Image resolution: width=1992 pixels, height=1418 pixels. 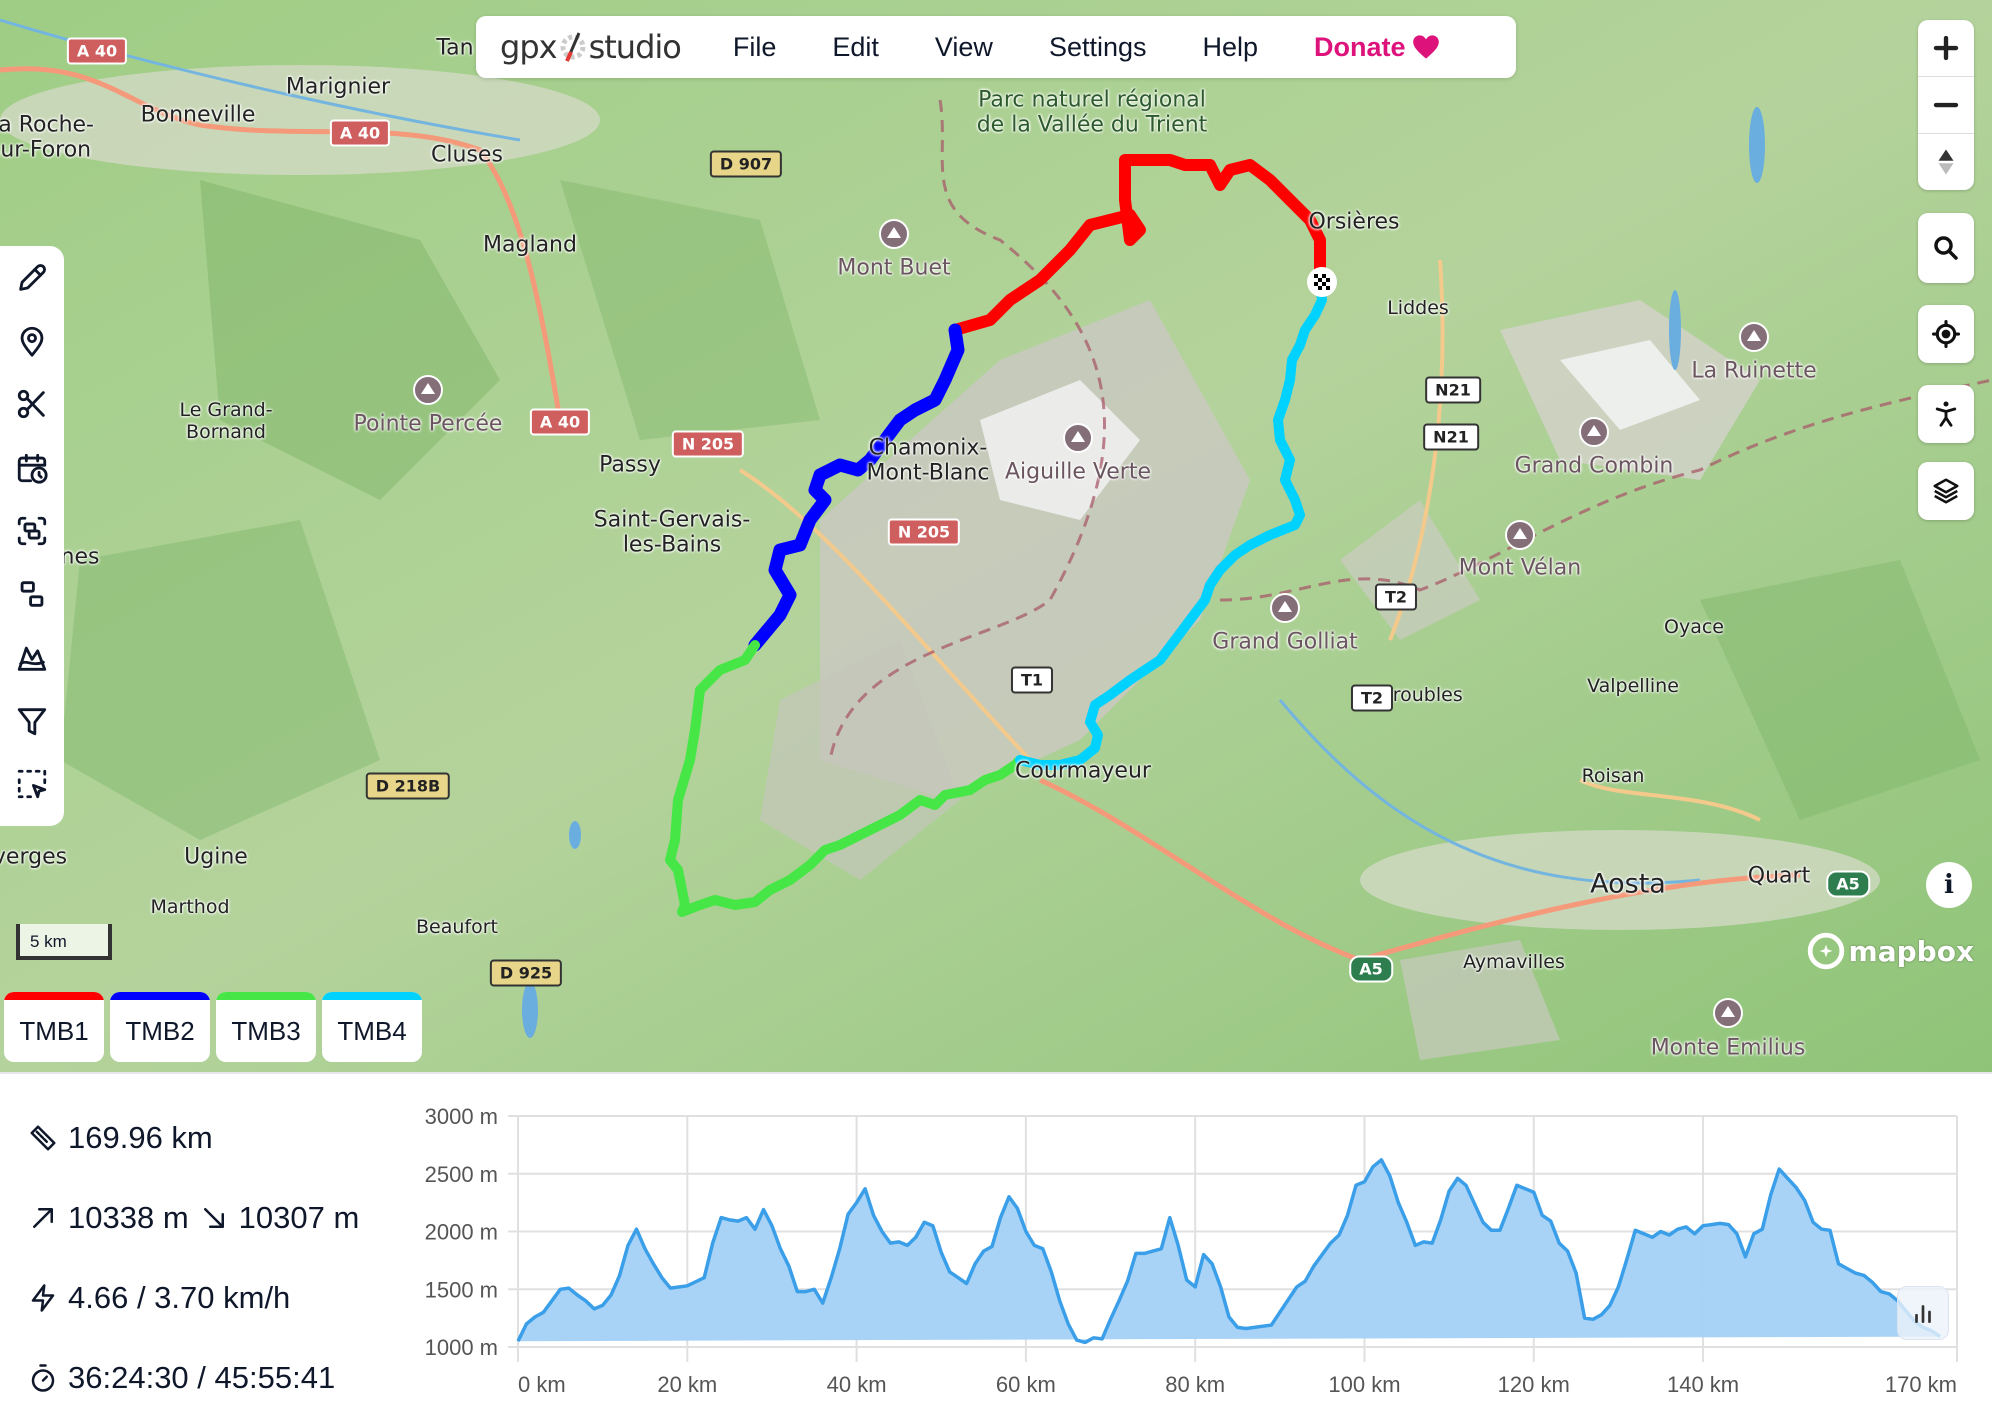 I want to click on peak-label: Mont Buet, so click(x=894, y=268).